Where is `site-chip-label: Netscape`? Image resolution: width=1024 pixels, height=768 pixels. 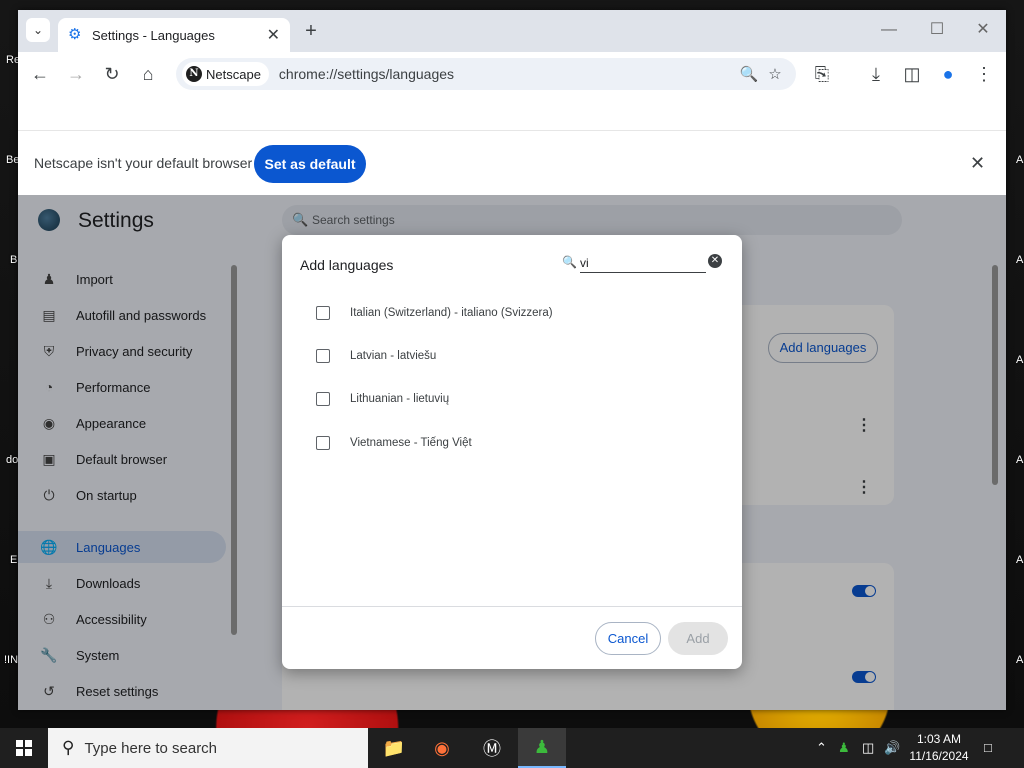
site-chip-label: Netscape is located at coordinates (233, 74).